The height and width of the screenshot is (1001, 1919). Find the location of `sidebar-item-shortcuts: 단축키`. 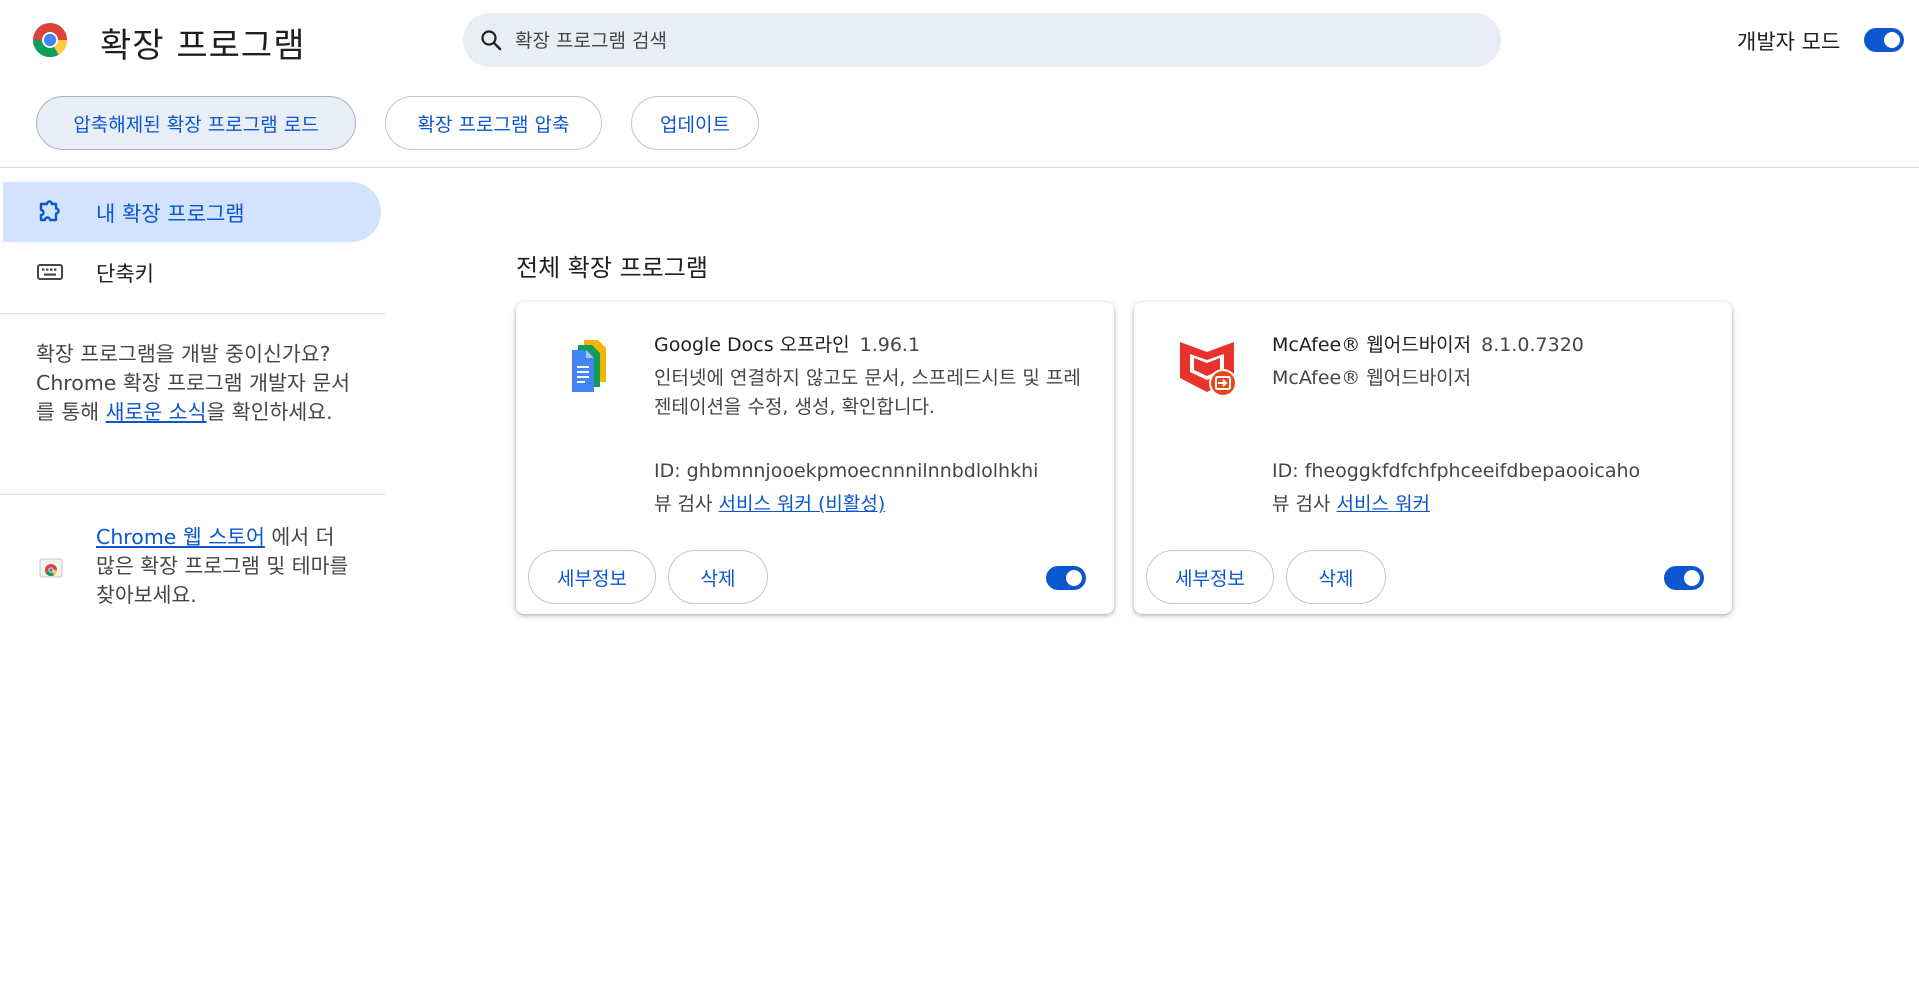

sidebar-item-shortcuts: 단축키 is located at coordinates (190, 272).